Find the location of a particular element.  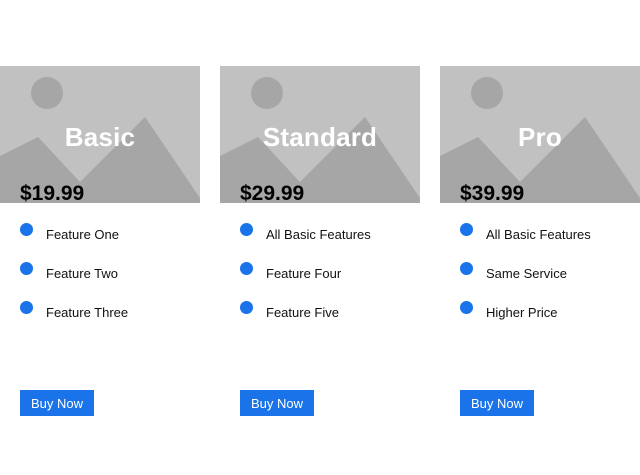

feature-item: Feature Two is located at coordinates (74, 281).